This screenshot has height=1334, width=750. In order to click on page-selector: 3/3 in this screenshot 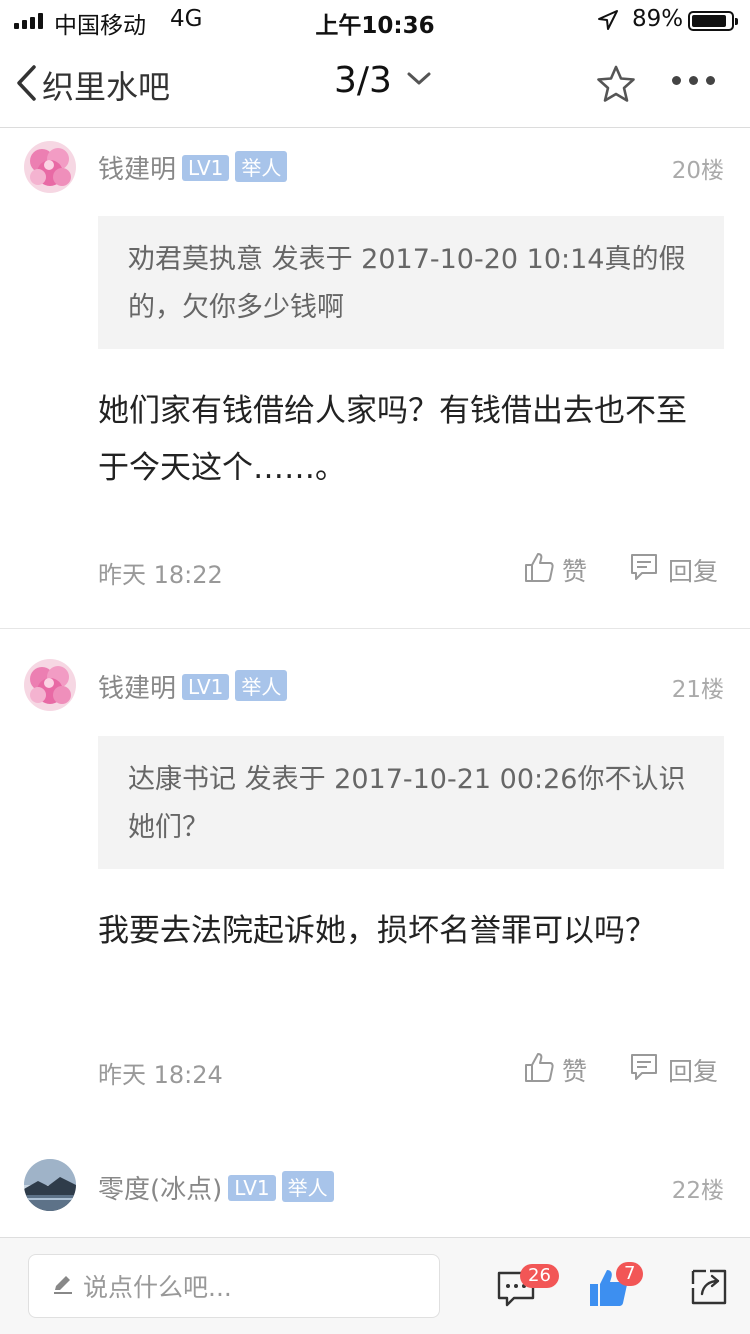, I will do `click(383, 80)`.